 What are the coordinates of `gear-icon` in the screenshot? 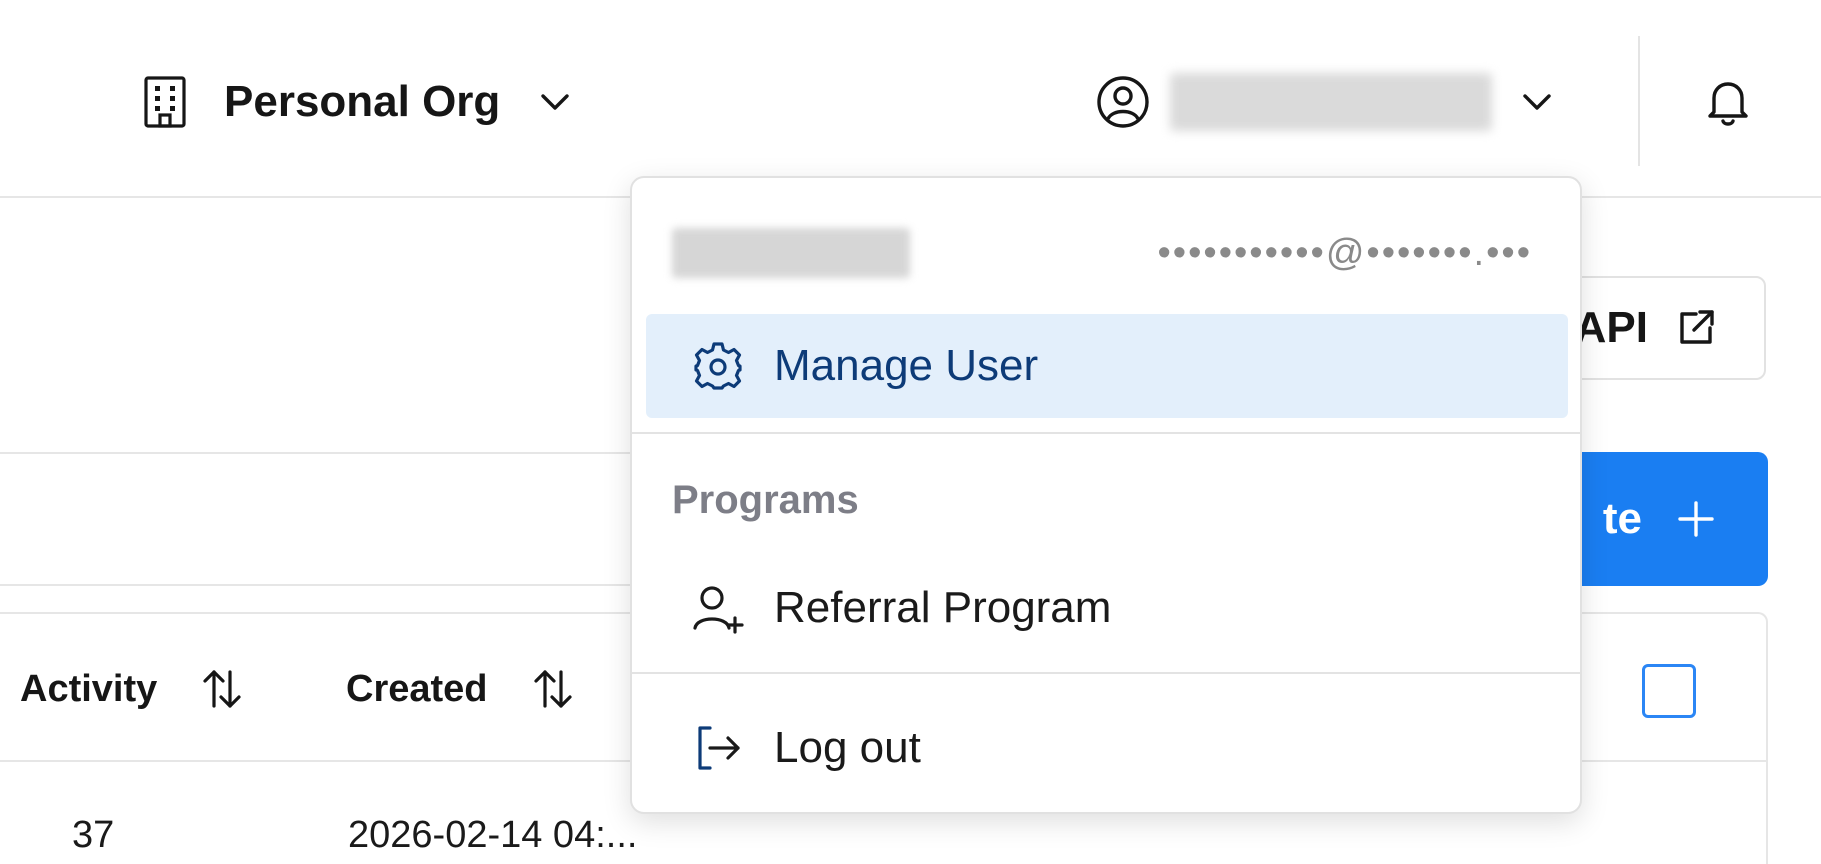 It's located at (718, 366).